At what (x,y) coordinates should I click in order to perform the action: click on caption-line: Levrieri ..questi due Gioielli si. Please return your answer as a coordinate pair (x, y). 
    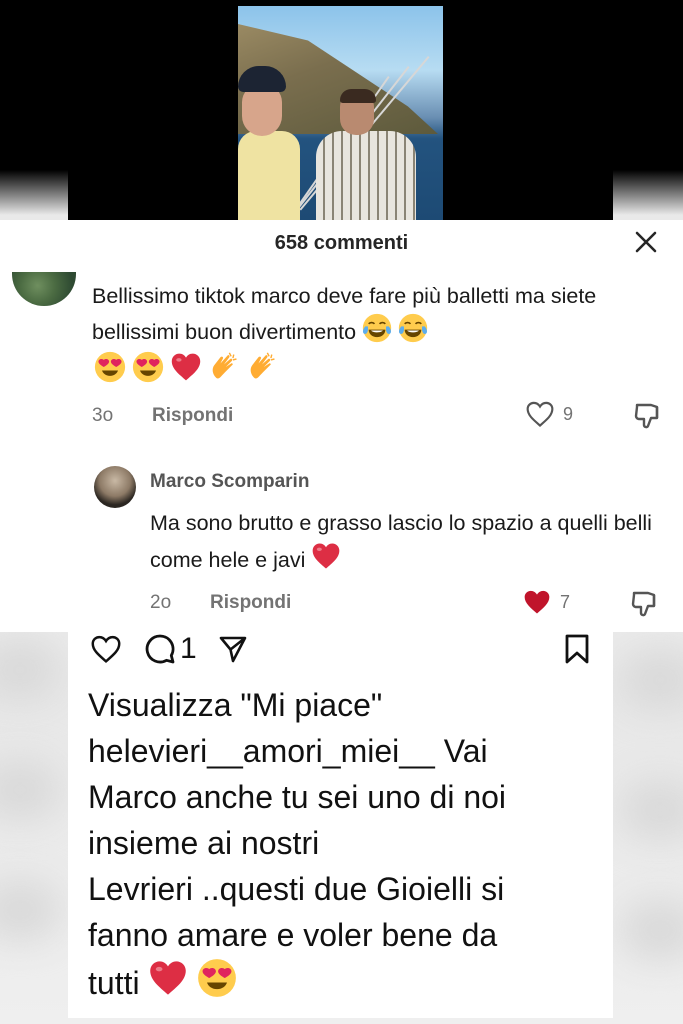
    Looking at the image, I should click on (296, 889).